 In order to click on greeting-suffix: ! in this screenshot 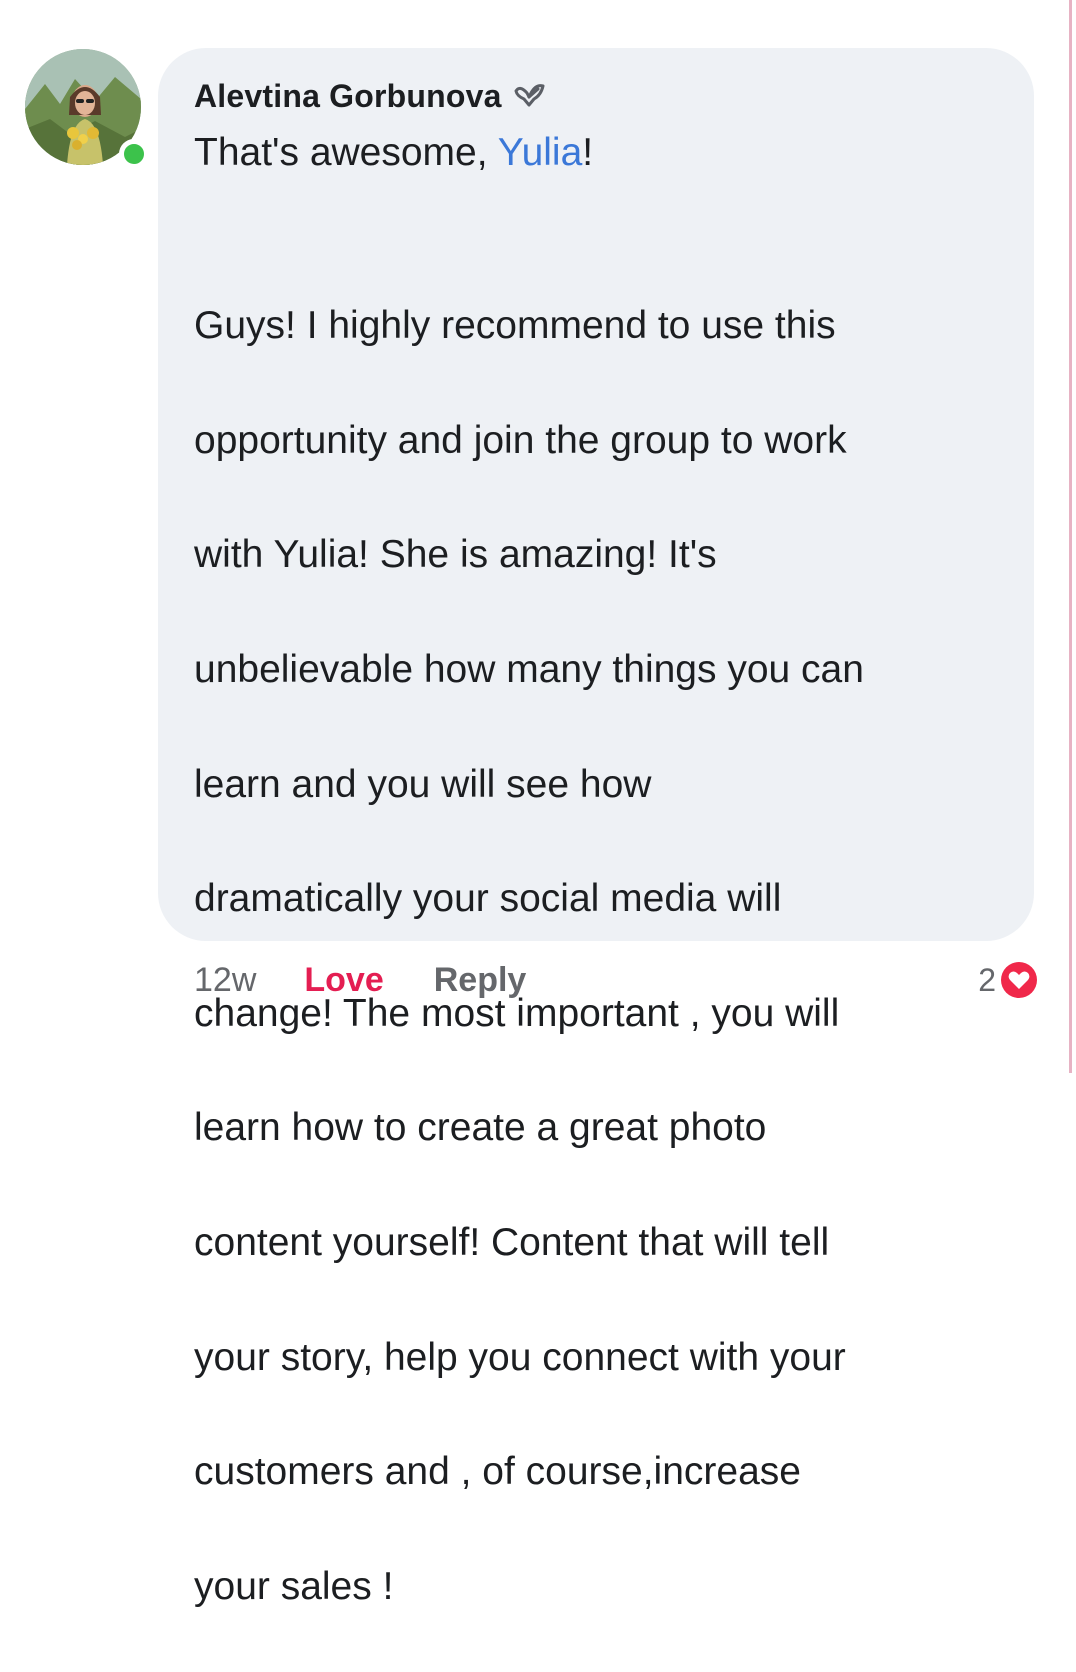, I will do `click(588, 152)`.